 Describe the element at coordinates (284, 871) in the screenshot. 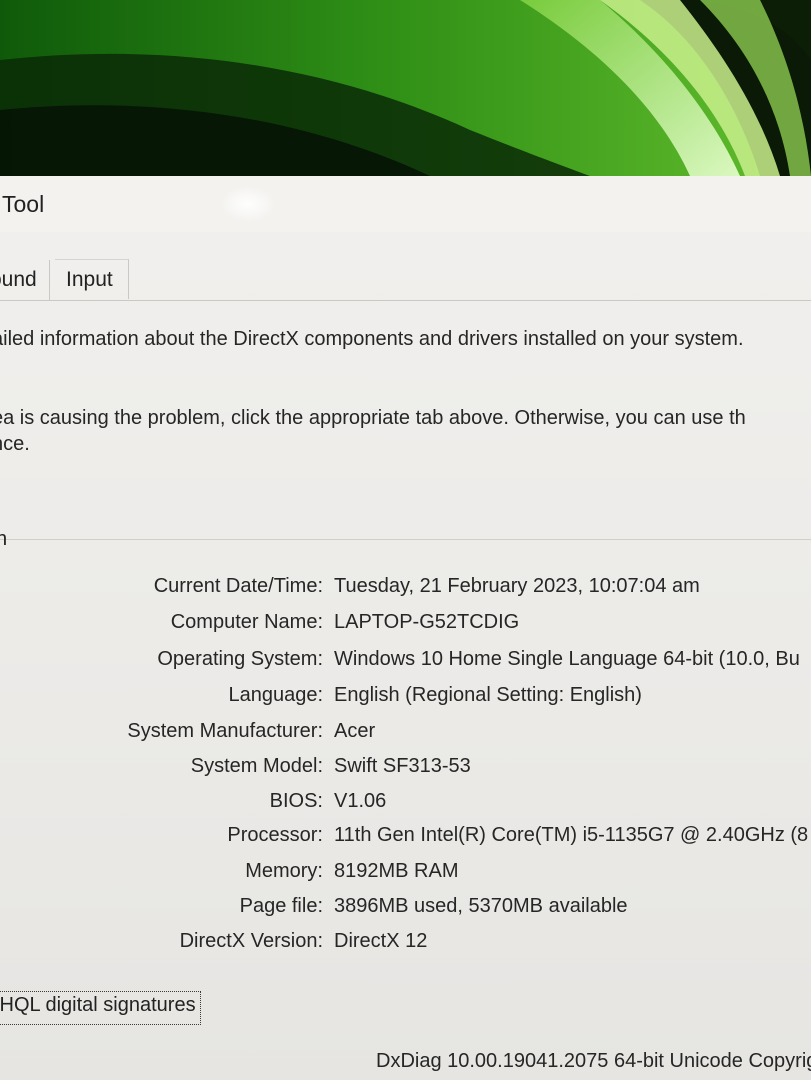

I see `info-label: Memory:` at that location.